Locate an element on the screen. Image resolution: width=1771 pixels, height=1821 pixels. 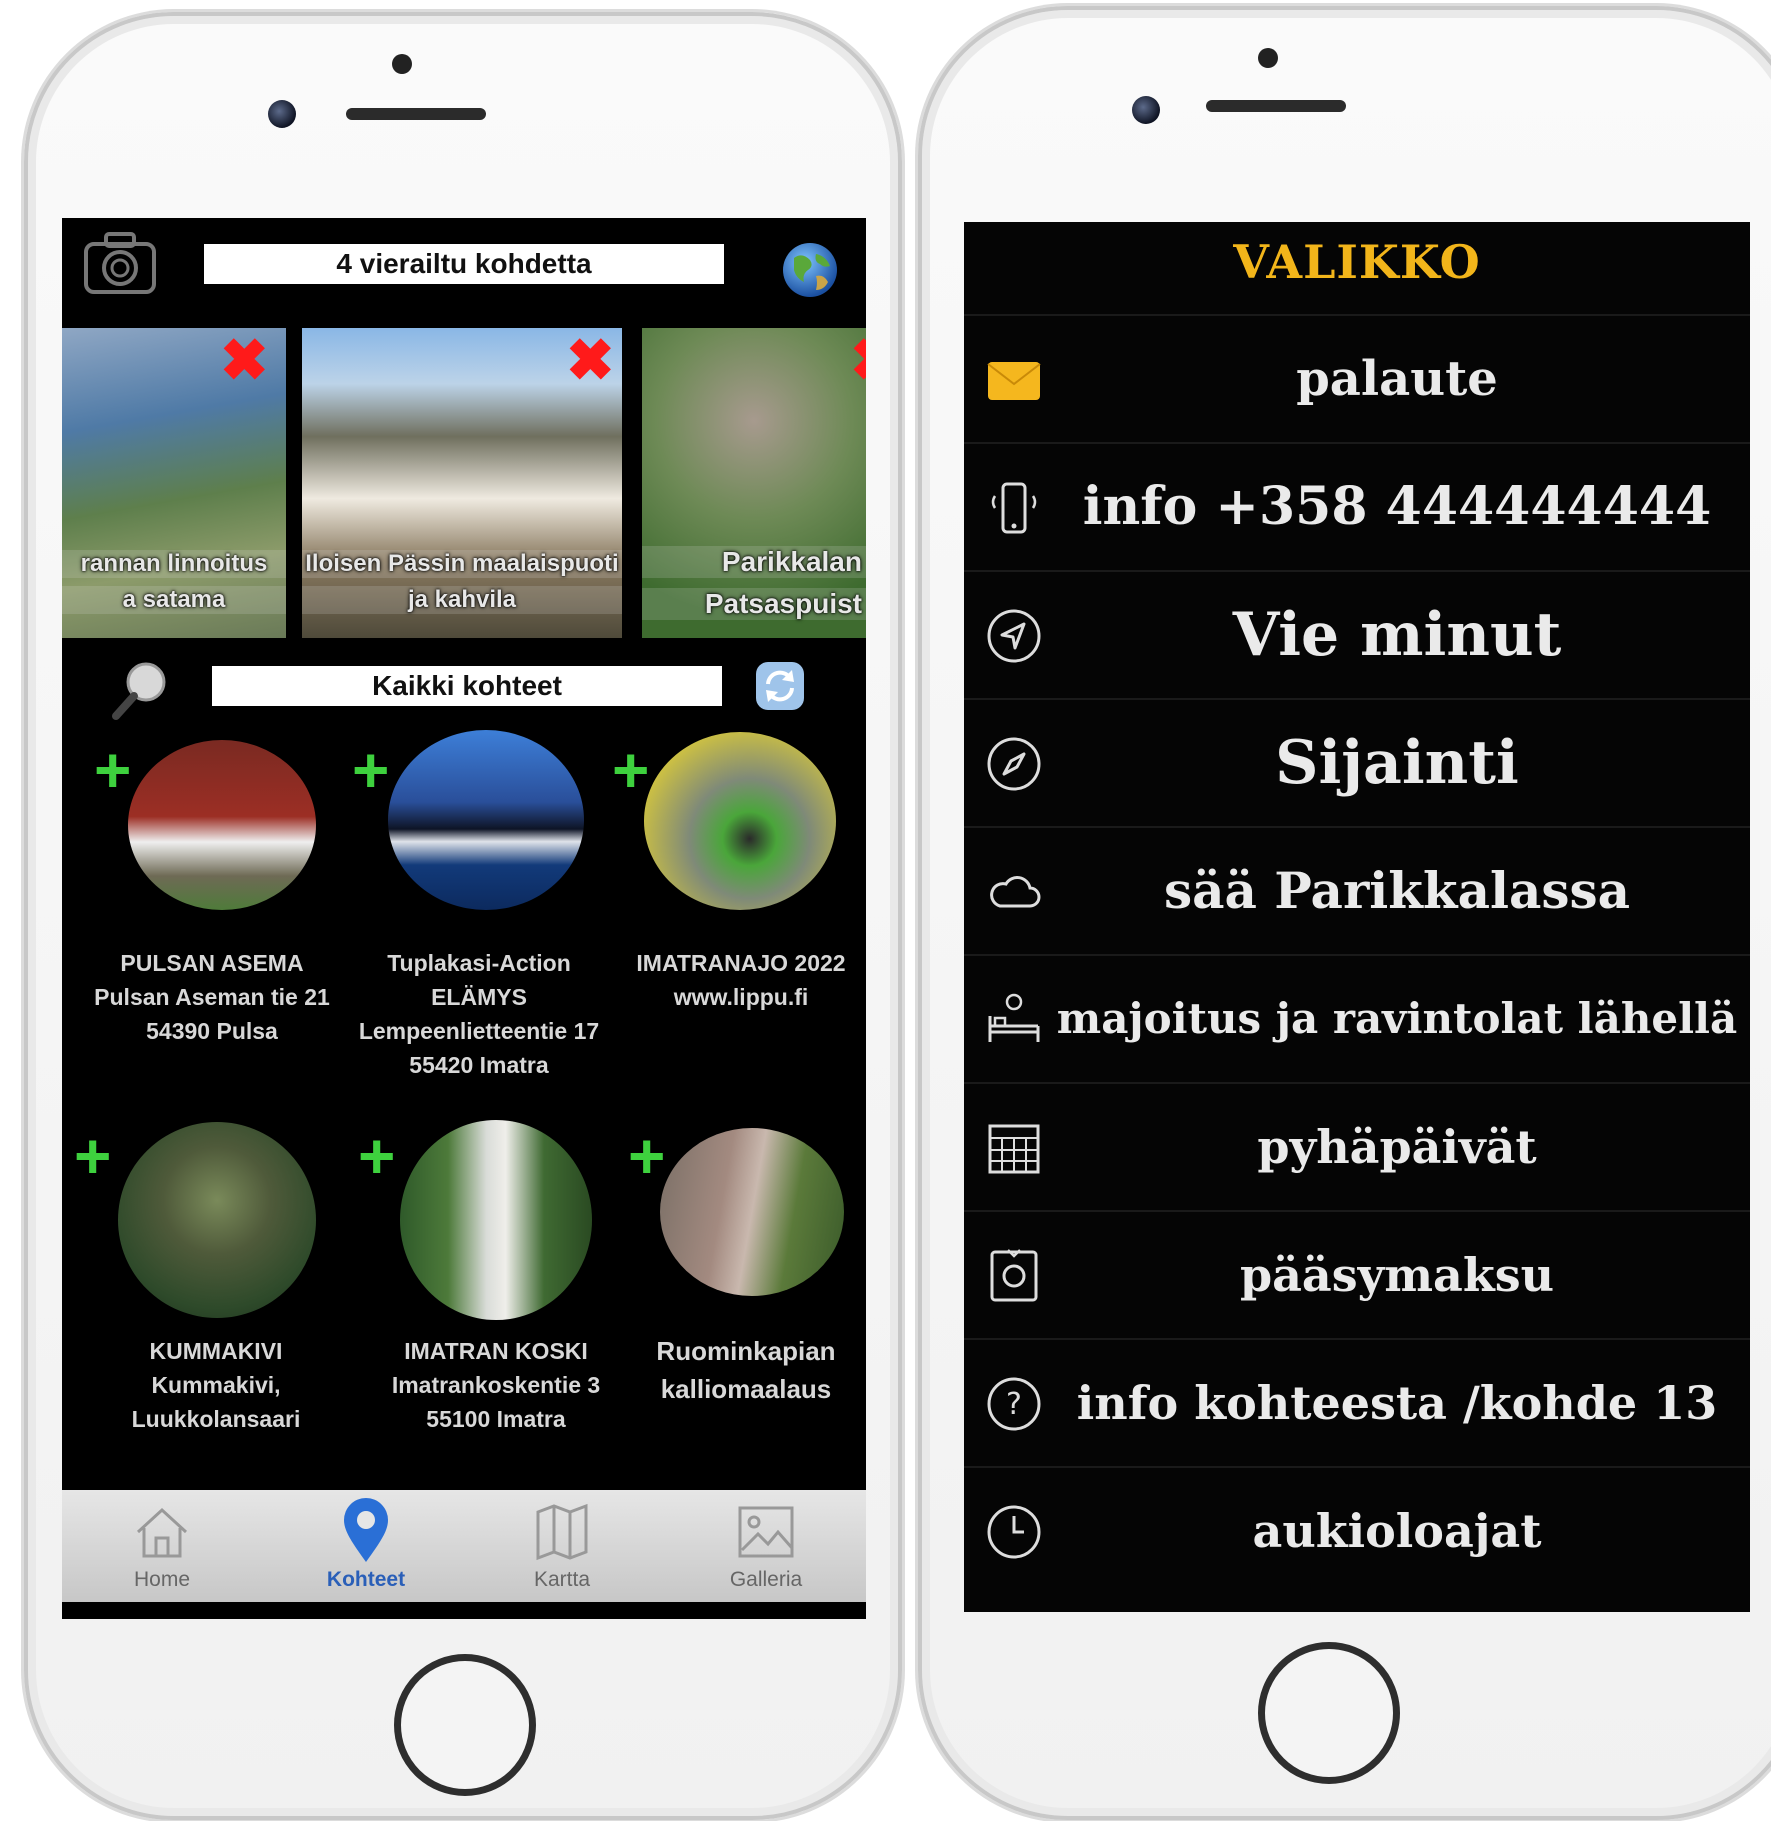
visited-header: 4 vierailtu kohdetta is located at coordinates (464, 273).